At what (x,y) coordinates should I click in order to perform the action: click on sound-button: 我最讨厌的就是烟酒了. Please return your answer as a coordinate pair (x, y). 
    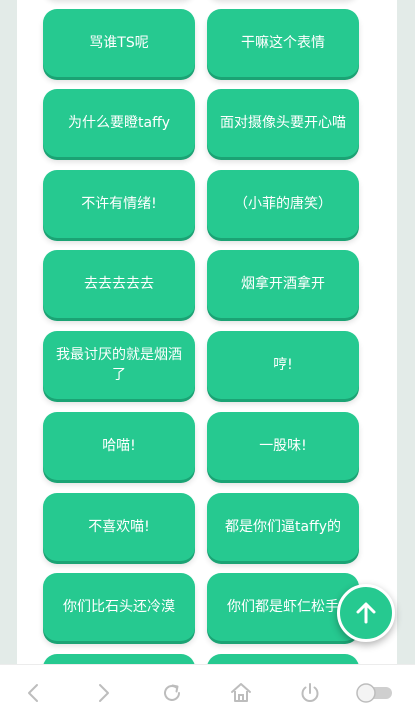
    Looking at the image, I should click on (119, 365).